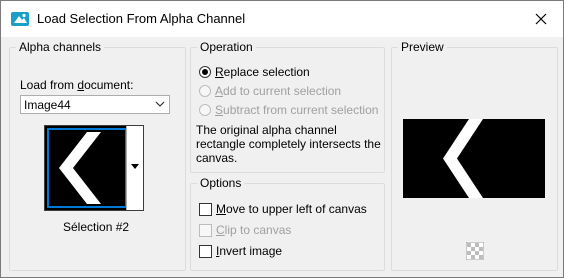  What do you see at coordinates (254, 230) in the screenshot?
I see `clip-to-canvas-label: Clip to canvas` at bounding box center [254, 230].